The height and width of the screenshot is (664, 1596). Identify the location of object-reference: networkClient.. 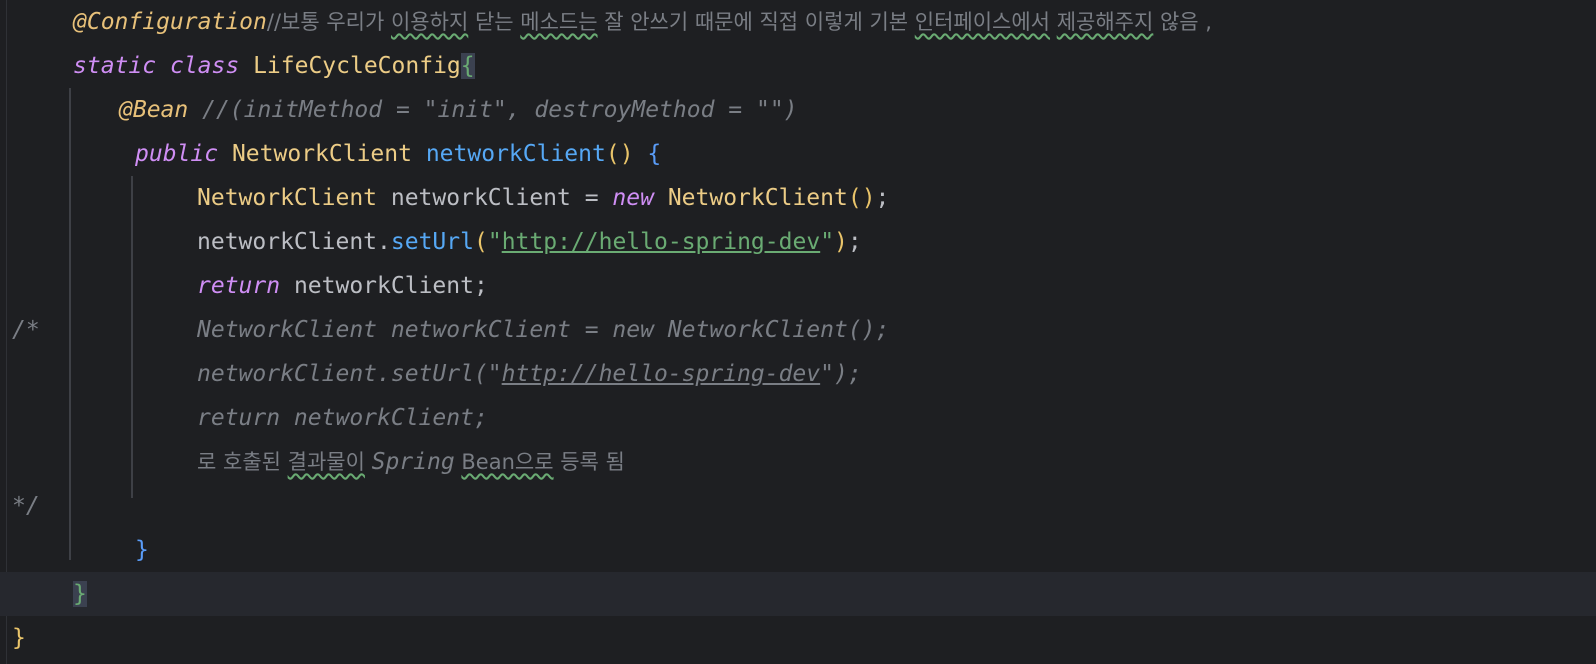
(294, 242).